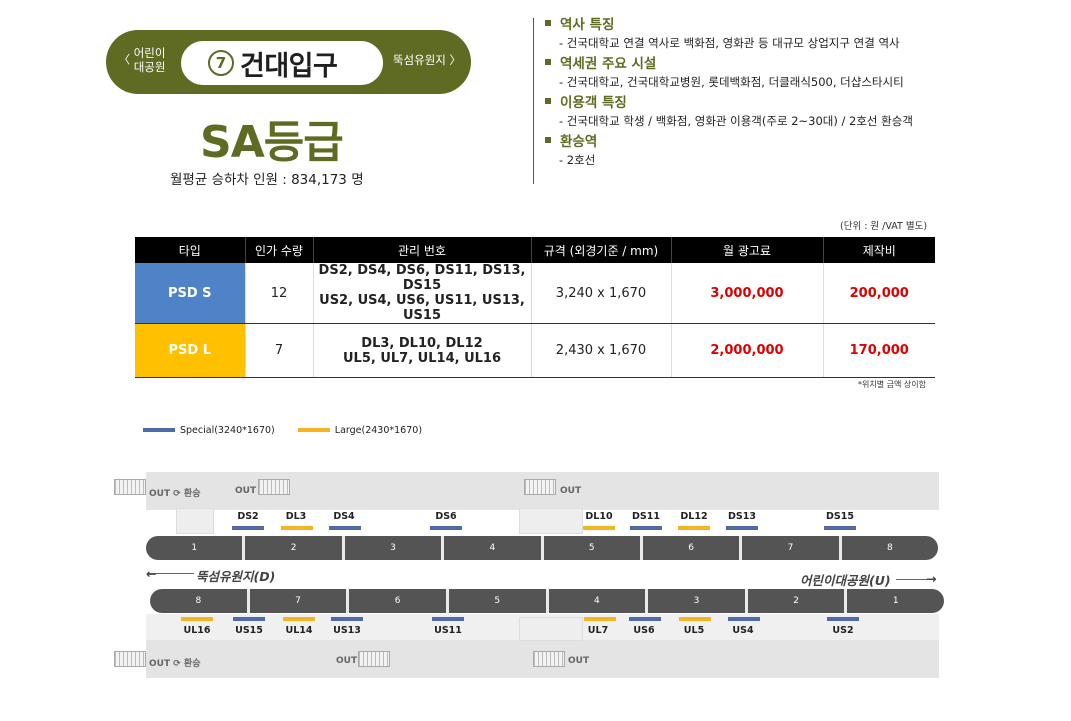 This screenshot has height=721, width=1071. Describe the element at coordinates (142, 60) in the screenshot. I see `prev-station: 〈 어린이 대공원` at that location.